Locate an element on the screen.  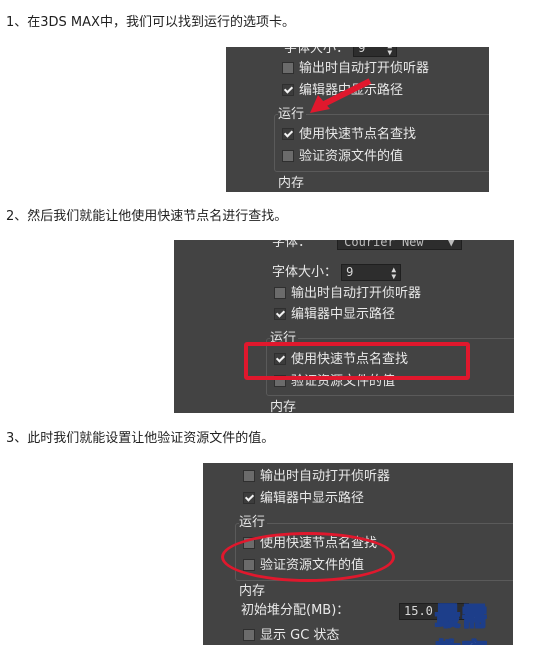
chevron-down-icon: ▼ is located at coordinates (451, 244).